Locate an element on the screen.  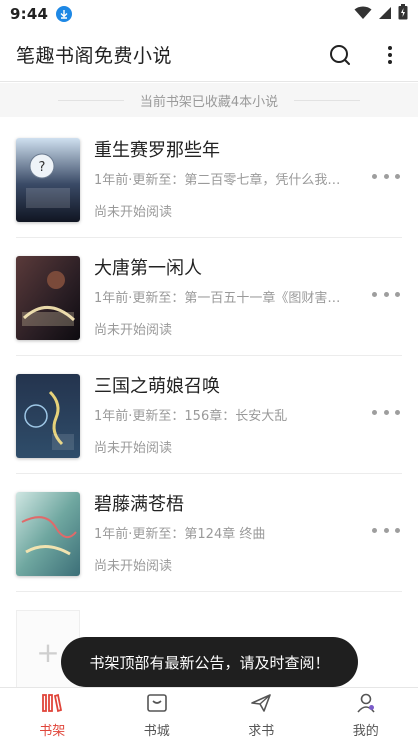
wifi-icon is located at coordinates (363, 14).